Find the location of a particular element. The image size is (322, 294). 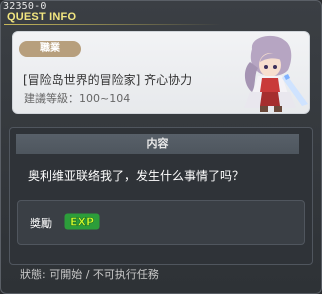

exp-icon: EXP is located at coordinates (82, 221).